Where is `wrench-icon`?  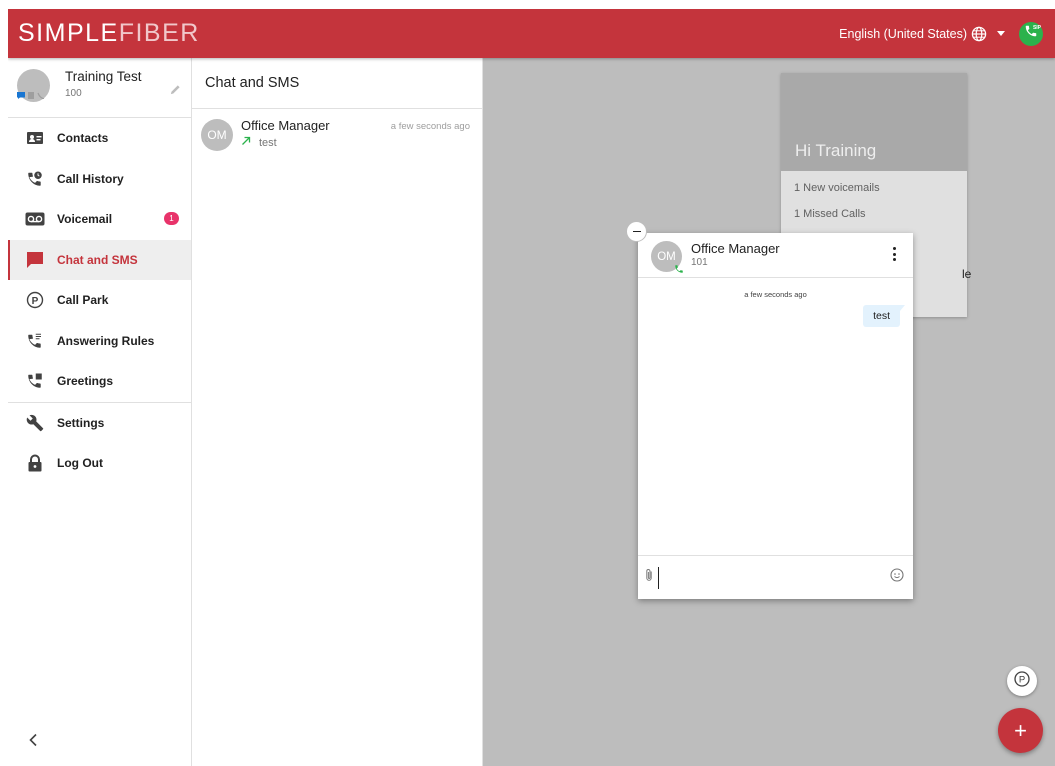
wrench-icon is located at coordinates (35, 423).